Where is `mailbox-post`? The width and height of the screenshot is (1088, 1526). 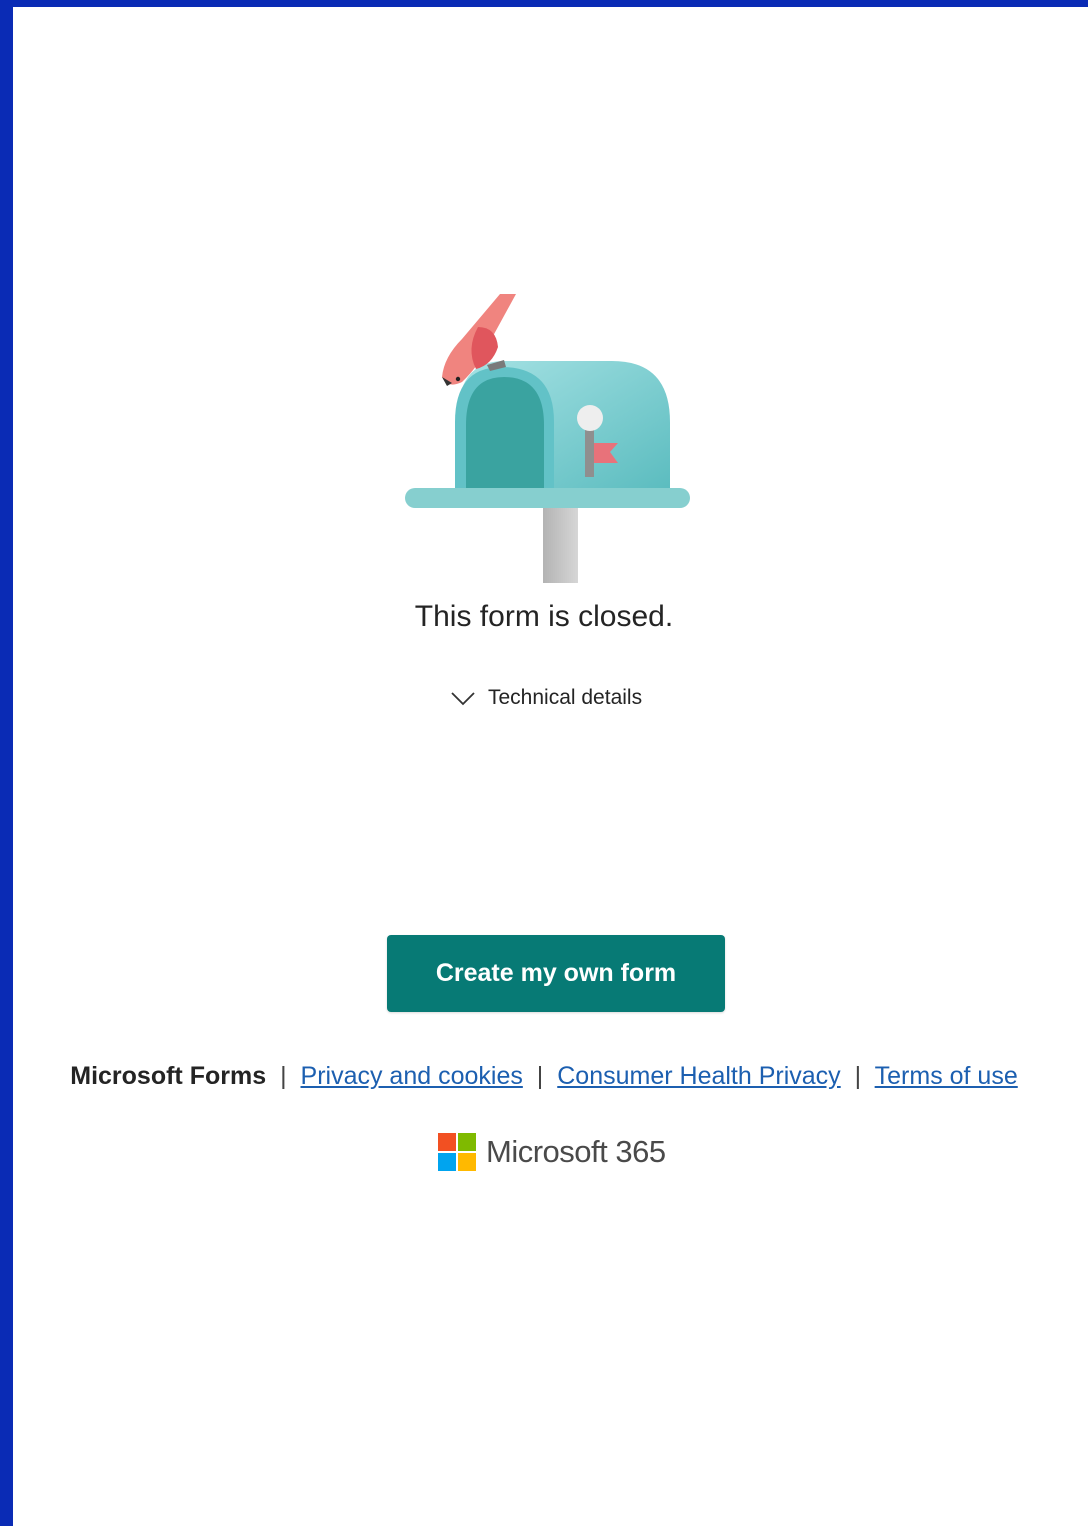 mailbox-post is located at coordinates (560, 544).